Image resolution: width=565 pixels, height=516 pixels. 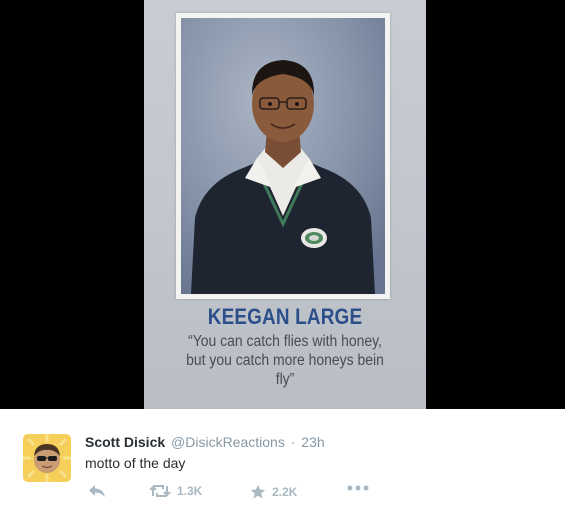 I want to click on favorite-count: 2.2K, so click(x=285, y=492).